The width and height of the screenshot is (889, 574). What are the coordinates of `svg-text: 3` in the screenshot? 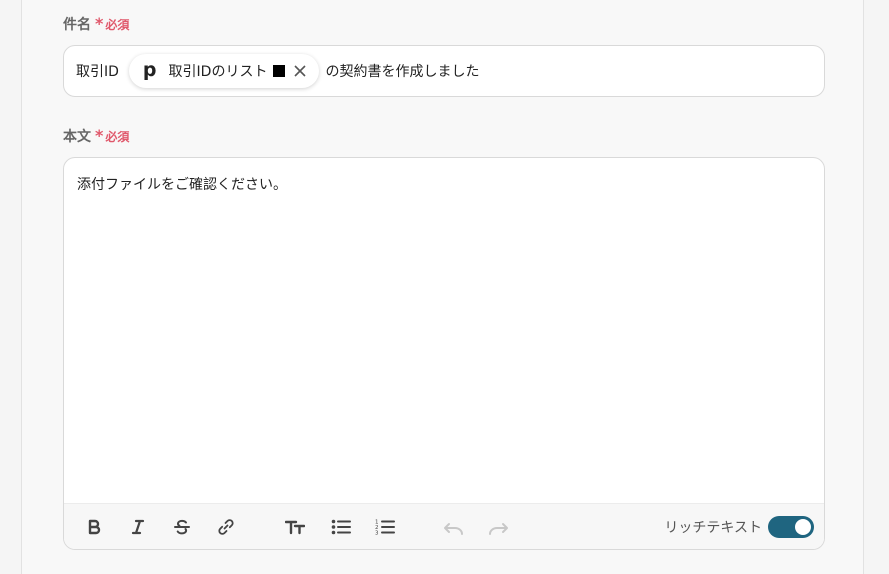 It's located at (377, 534).